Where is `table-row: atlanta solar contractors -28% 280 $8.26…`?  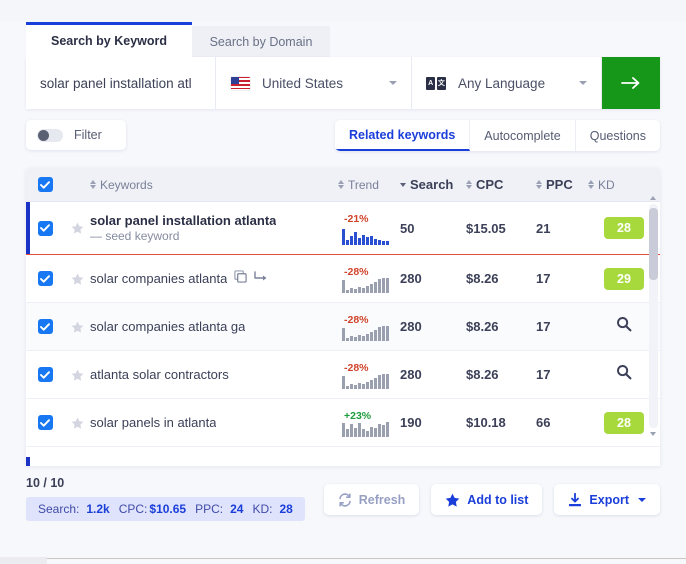 table-row: atlanta solar contractors -28% 280 $8.26… is located at coordinates (343, 375).